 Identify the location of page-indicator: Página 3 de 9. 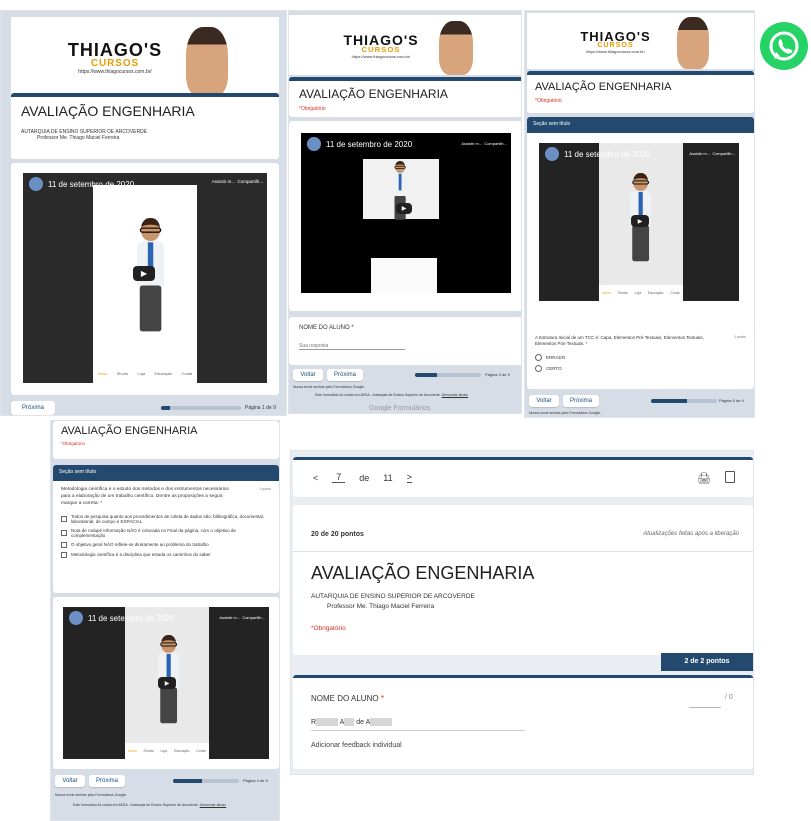
(497, 374).